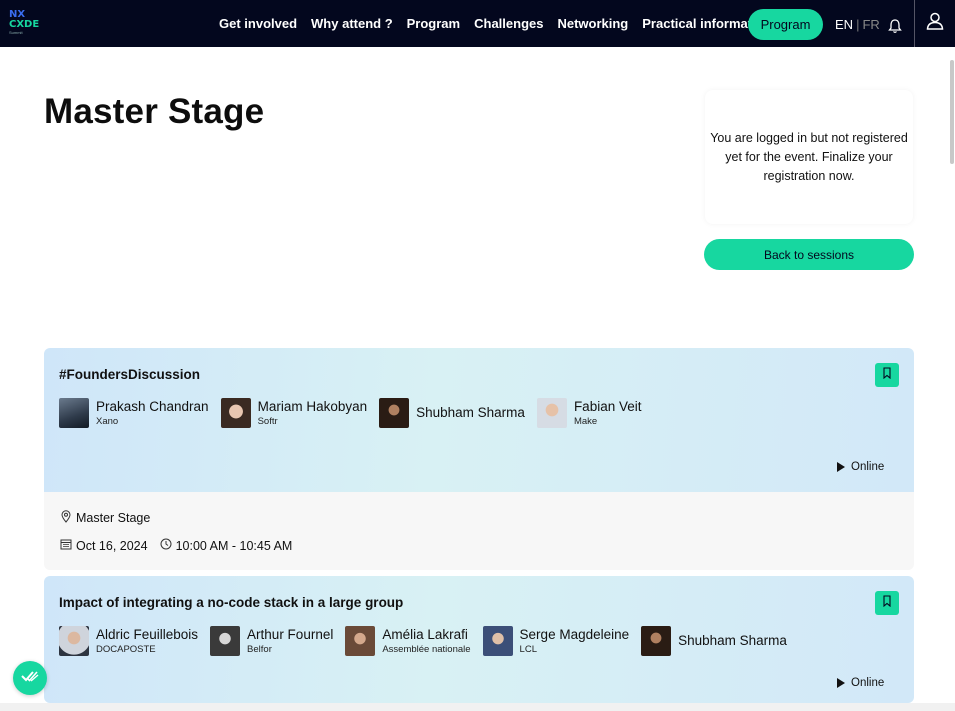 The height and width of the screenshot is (711, 955). I want to click on bell-icon, so click(895, 26).